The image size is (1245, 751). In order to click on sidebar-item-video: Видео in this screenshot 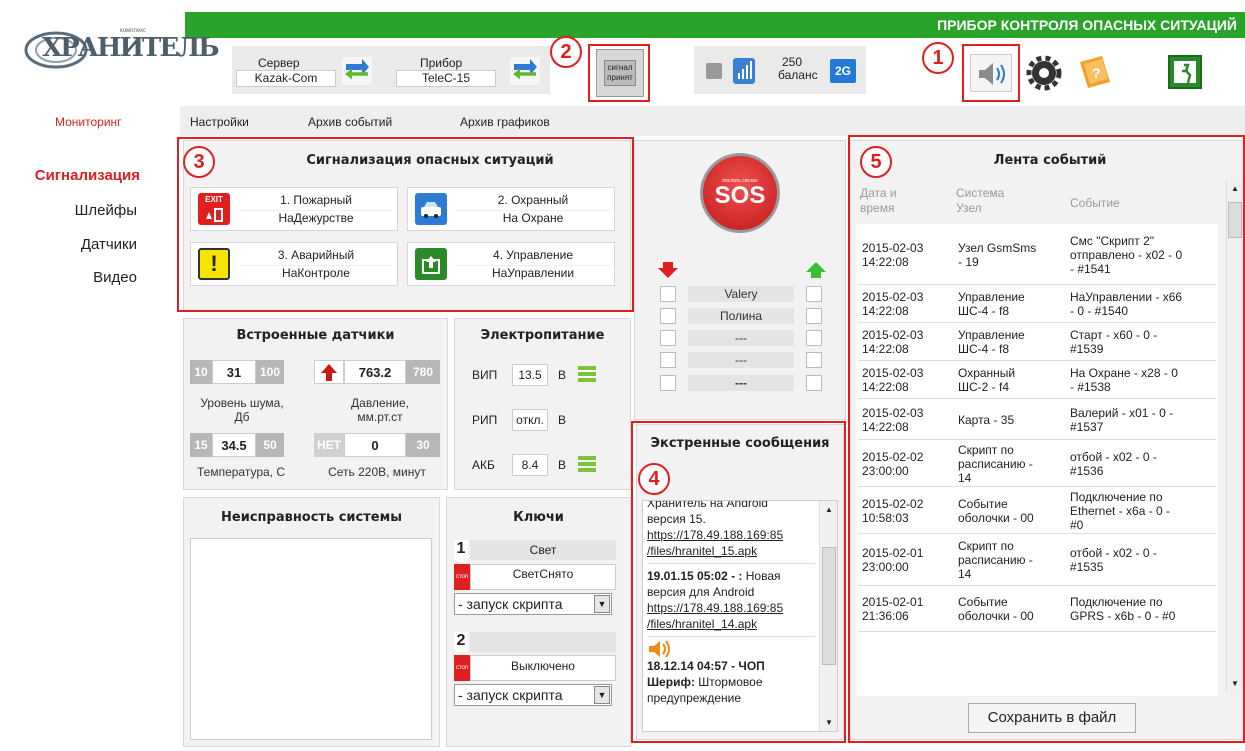, I will do `click(68, 277)`.